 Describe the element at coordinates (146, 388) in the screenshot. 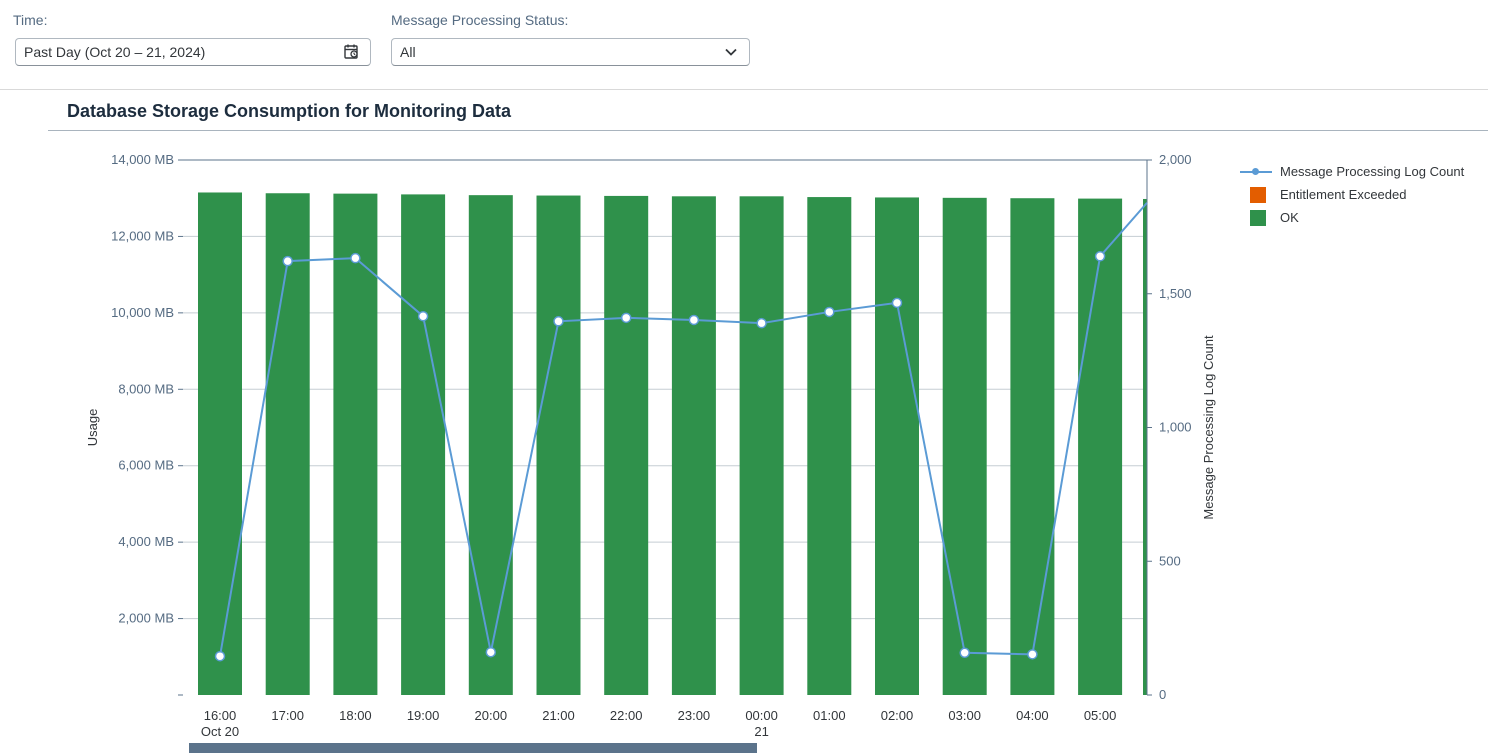

I see `y-tick-label: 8,000 MB` at that location.